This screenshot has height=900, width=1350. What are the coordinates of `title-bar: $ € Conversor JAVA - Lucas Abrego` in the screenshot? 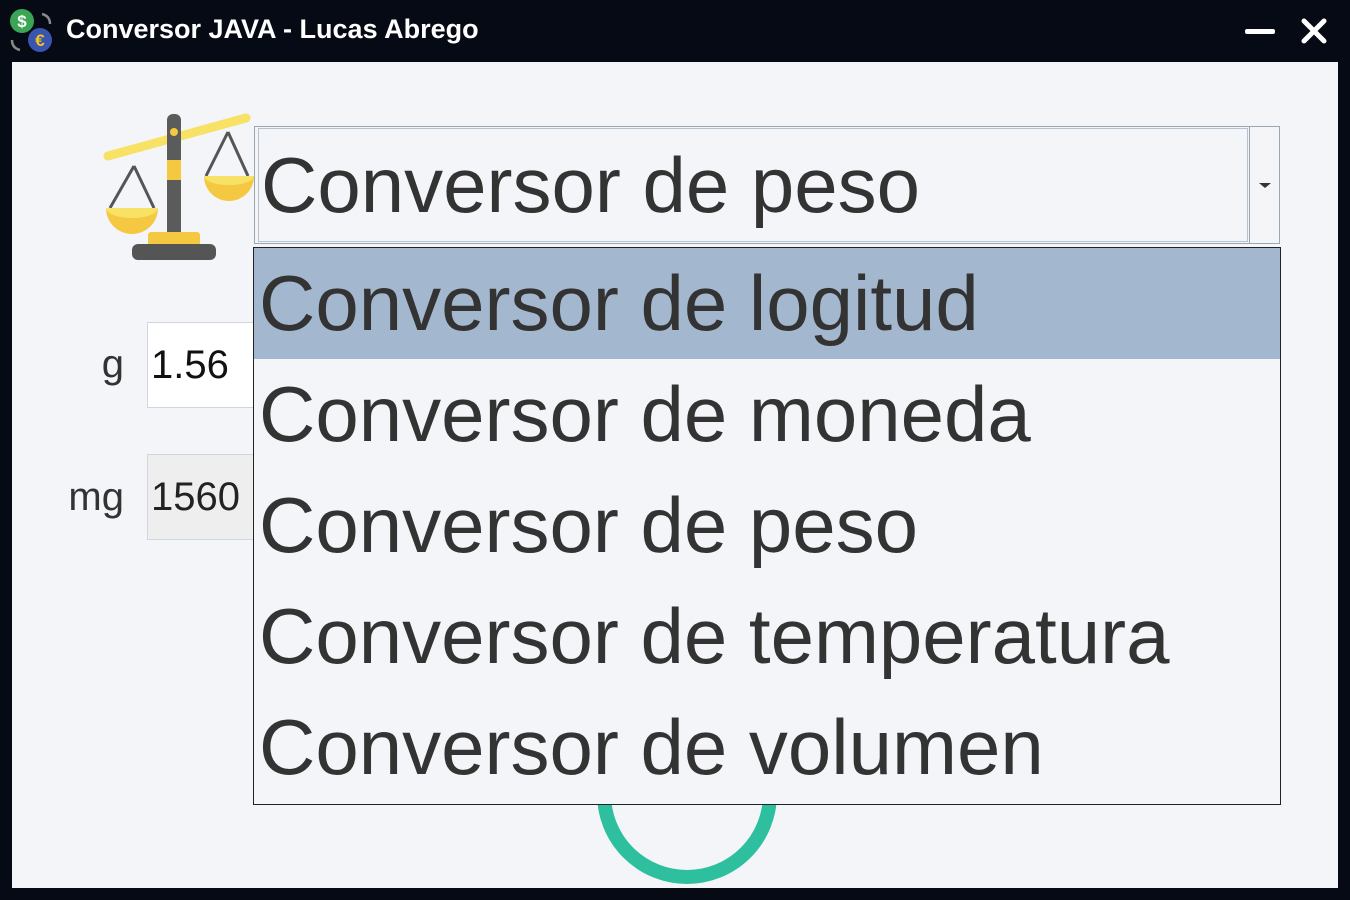 It's located at (675, 31).